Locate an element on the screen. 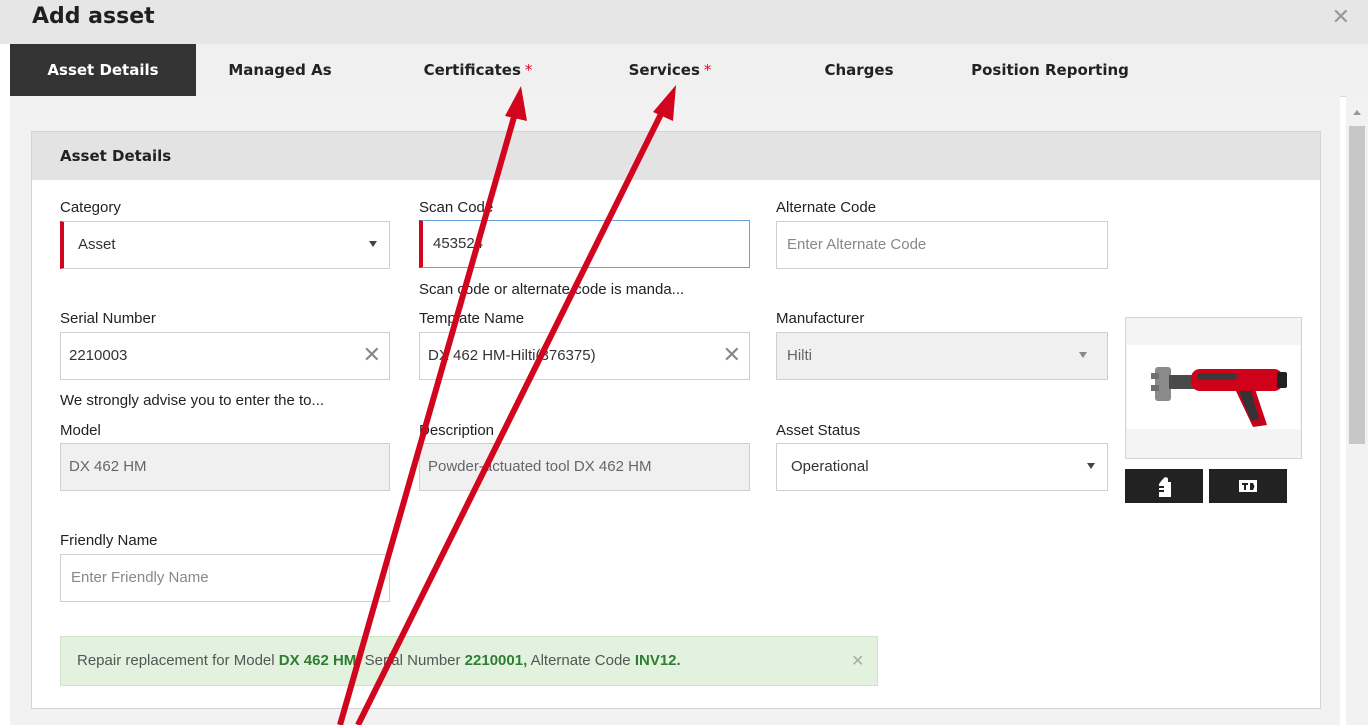 Image resolution: width=1368 pixels, height=725 pixels. category-select: Asset is located at coordinates (225, 245).